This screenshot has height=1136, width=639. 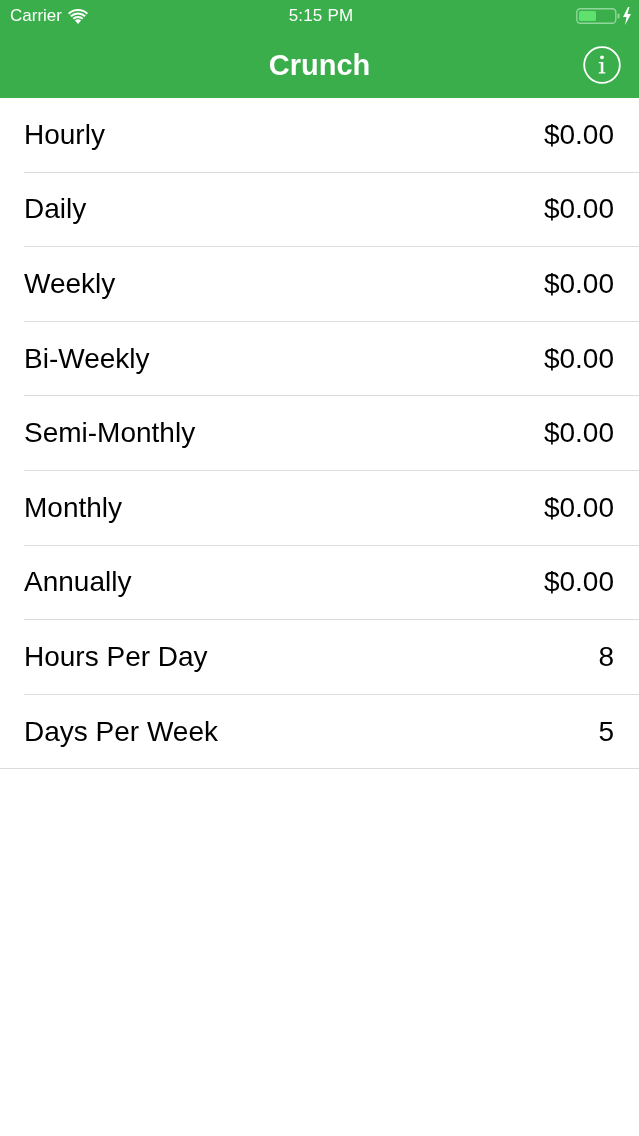 What do you see at coordinates (321, 16) in the screenshot?
I see `status-time: 5:15 PM` at bounding box center [321, 16].